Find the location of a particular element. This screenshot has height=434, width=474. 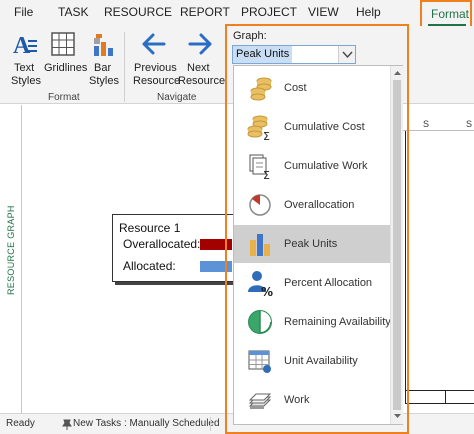

overallocation-pie-icon is located at coordinates (260, 205).